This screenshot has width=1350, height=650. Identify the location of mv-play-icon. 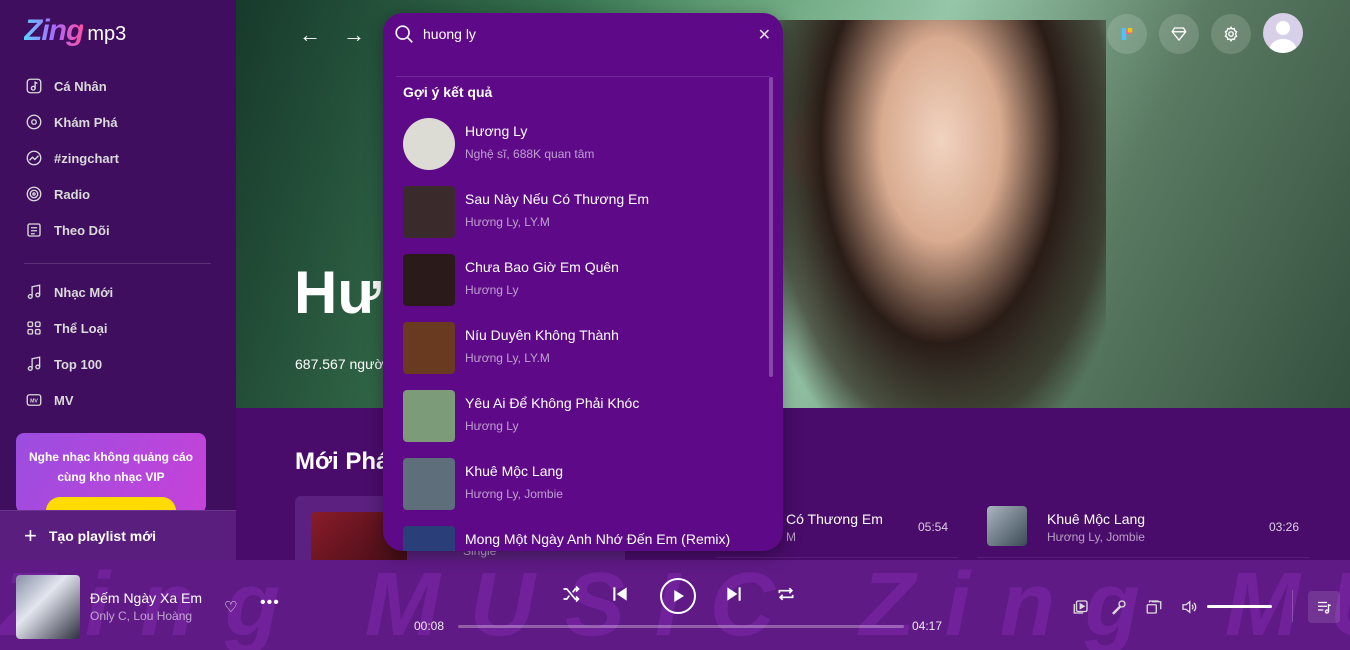
(1081, 607).